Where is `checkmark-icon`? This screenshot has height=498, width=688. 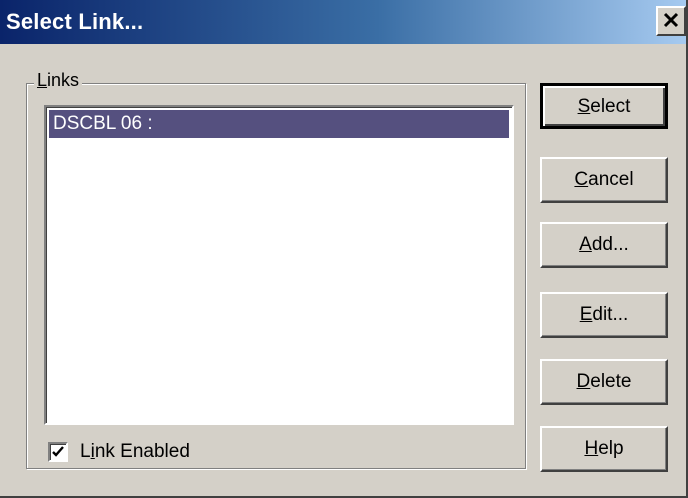
checkmark-icon is located at coordinates (58, 451).